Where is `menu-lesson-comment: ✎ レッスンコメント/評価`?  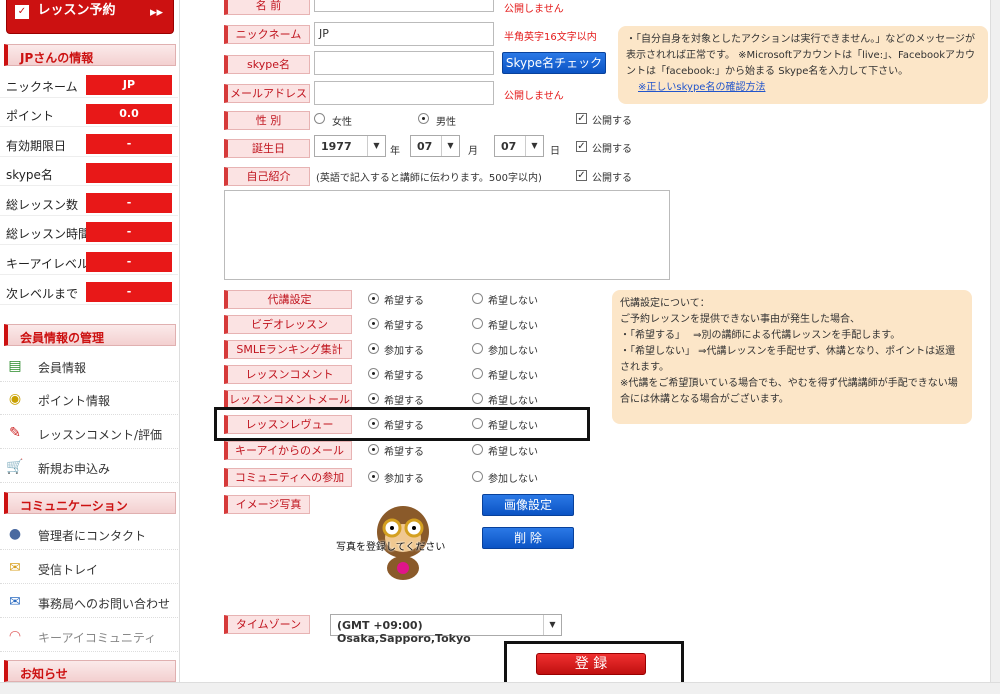
menu-lesson-comment: ✎ レッスンコメント/評価 is located at coordinates (89, 433).